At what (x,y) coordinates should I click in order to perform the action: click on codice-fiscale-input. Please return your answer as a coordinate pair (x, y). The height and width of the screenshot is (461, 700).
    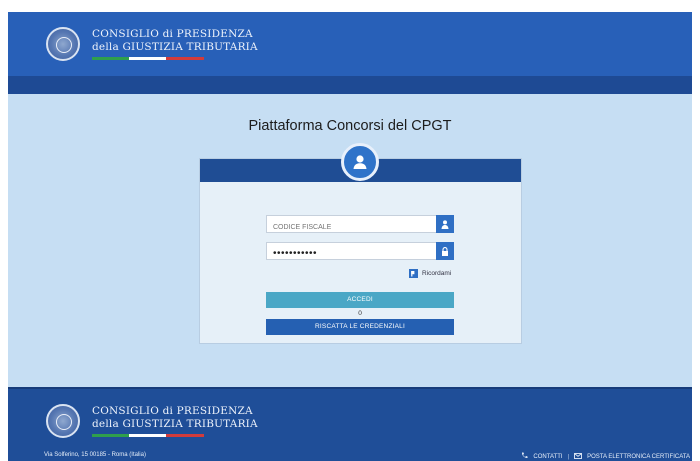
    Looking at the image, I should click on (356, 227).